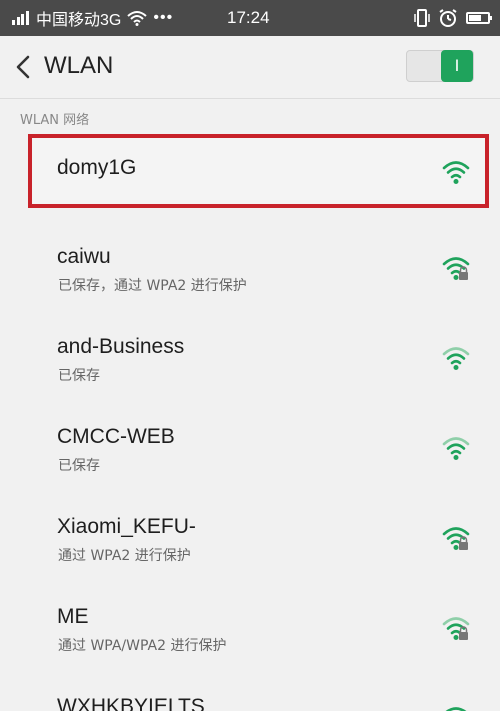 The height and width of the screenshot is (711, 500). What do you see at coordinates (79, 20) in the screenshot?
I see `carrier-label: 中国移动3G` at bounding box center [79, 20].